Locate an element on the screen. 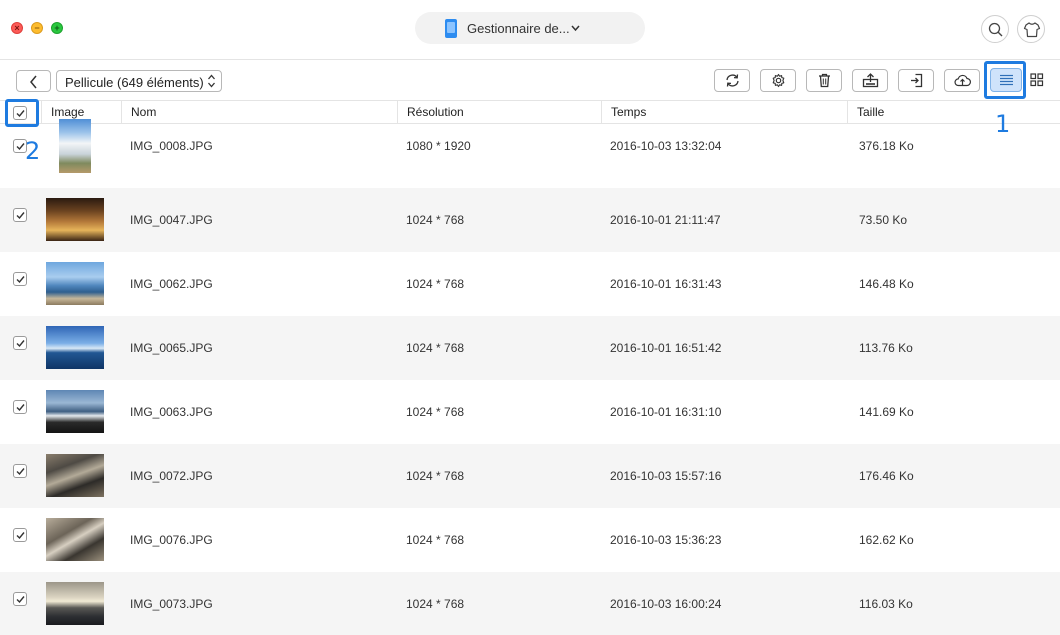  album-select: Pellicule (649 éléments) is located at coordinates (139, 81).